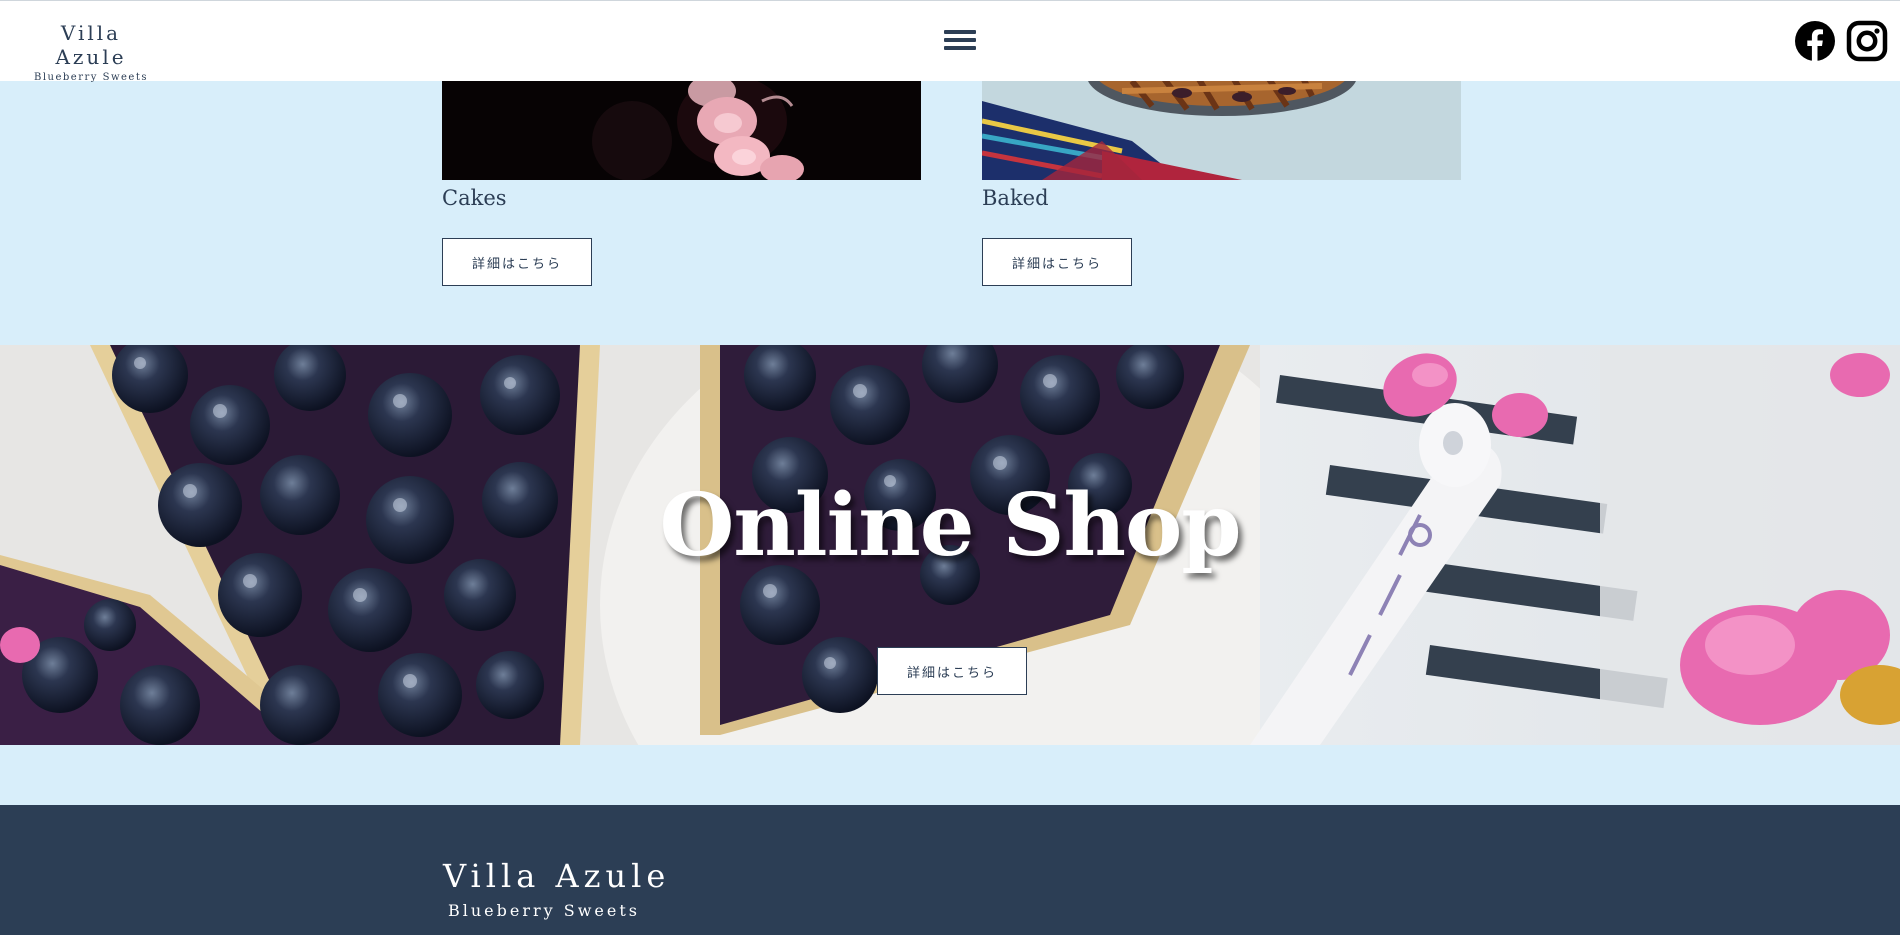  What do you see at coordinates (950, 870) in the screenshot?
I see `site-footer: Villa Azule Blueberry Sweets` at bounding box center [950, 870].